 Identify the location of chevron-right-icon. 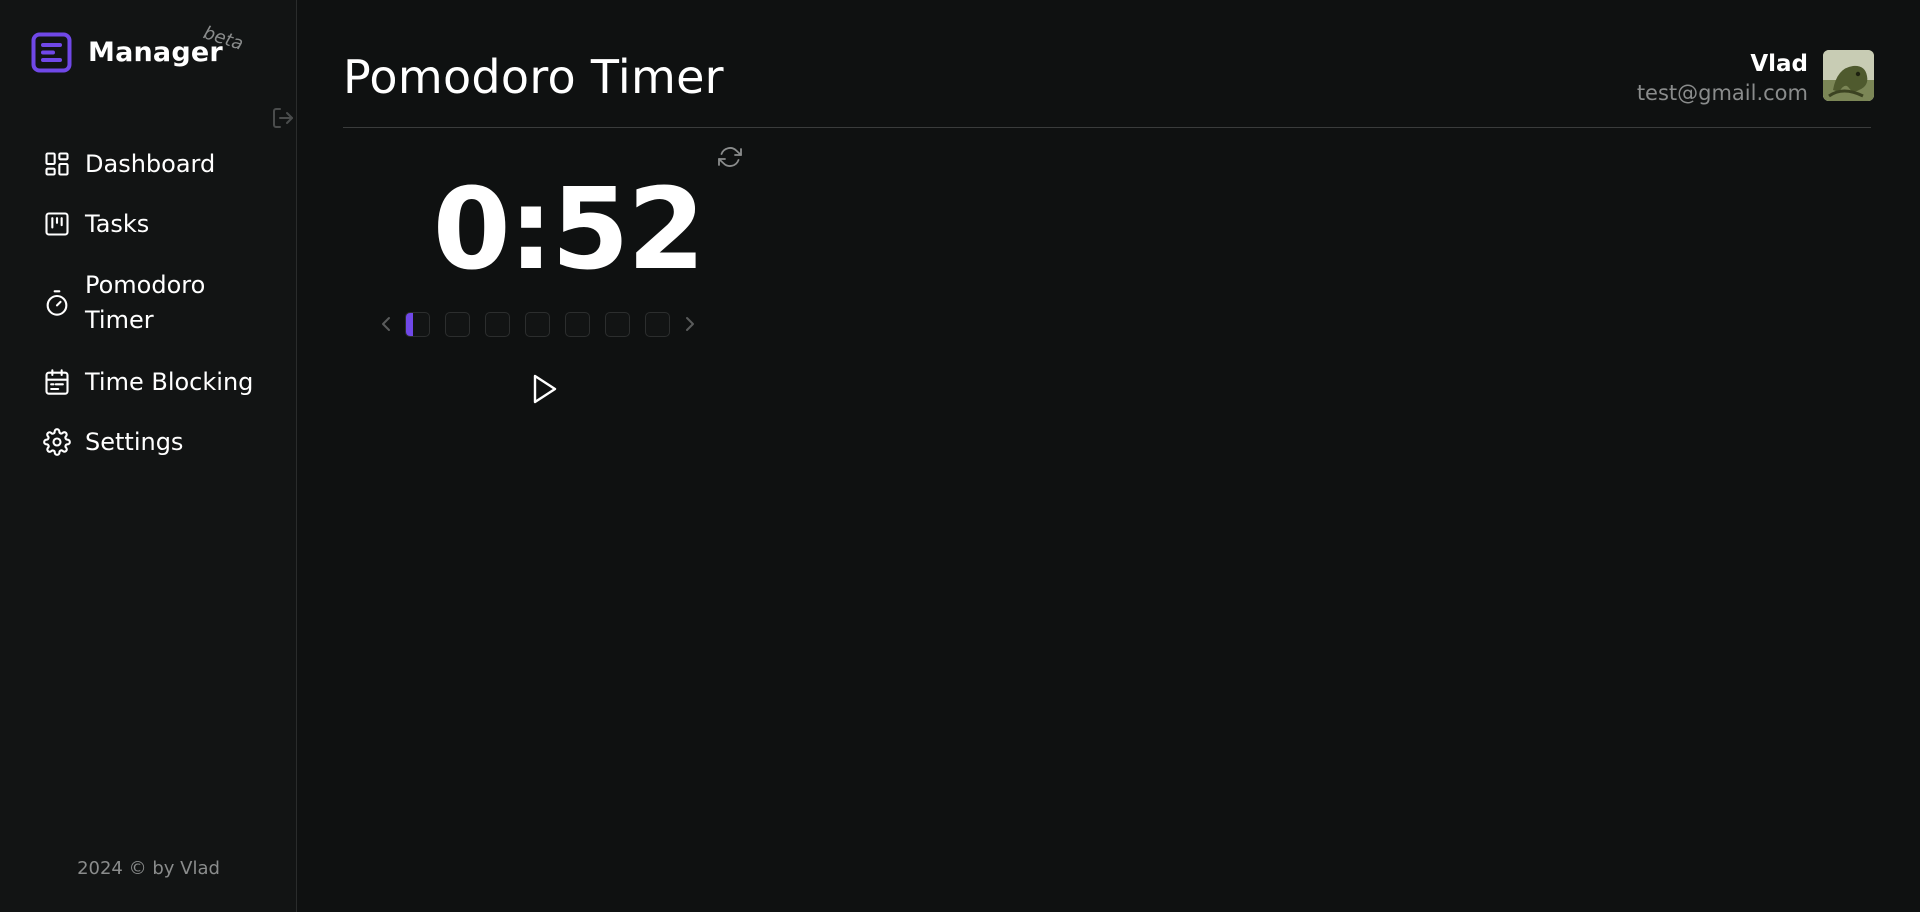
(690, 324).